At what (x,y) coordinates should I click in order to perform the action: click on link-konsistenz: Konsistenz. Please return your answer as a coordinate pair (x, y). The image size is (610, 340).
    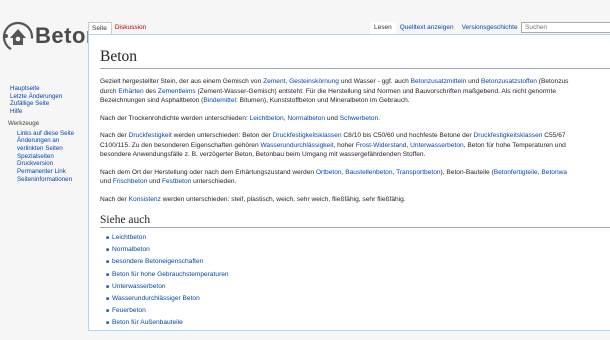
    Looking at the image, I should click on (145, 199).